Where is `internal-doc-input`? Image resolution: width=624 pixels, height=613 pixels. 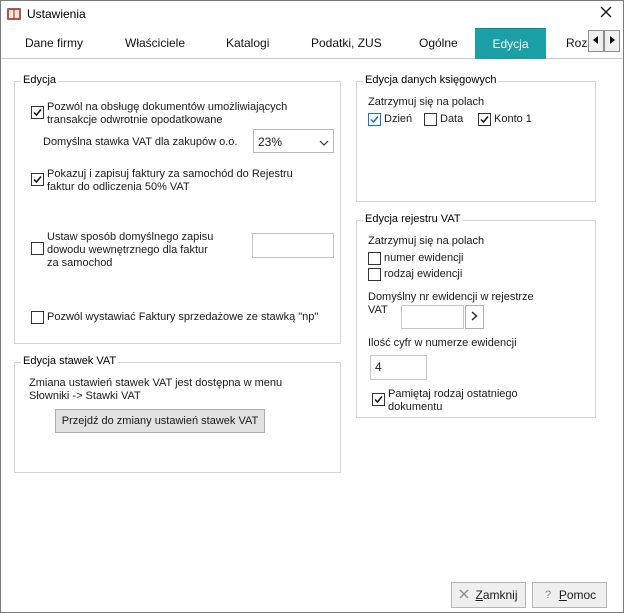 internal-doc-input is located at coordinates (293, 245).